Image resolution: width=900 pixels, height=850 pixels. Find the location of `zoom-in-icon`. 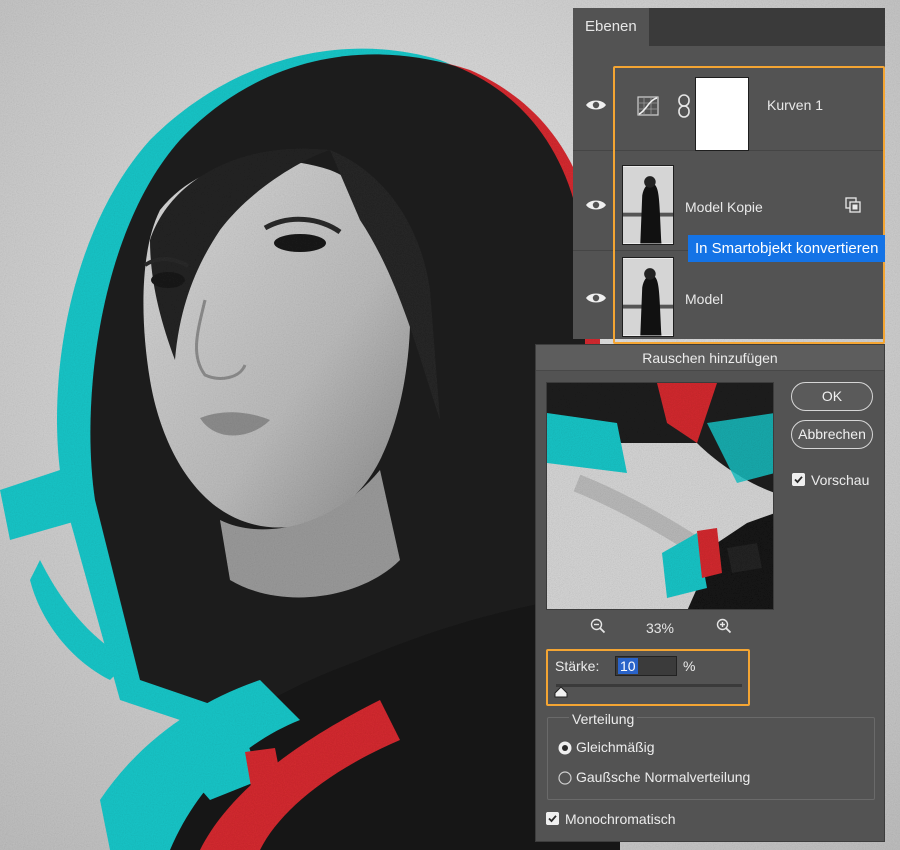

zoom-in-icon is located at coordinates (724, 626).